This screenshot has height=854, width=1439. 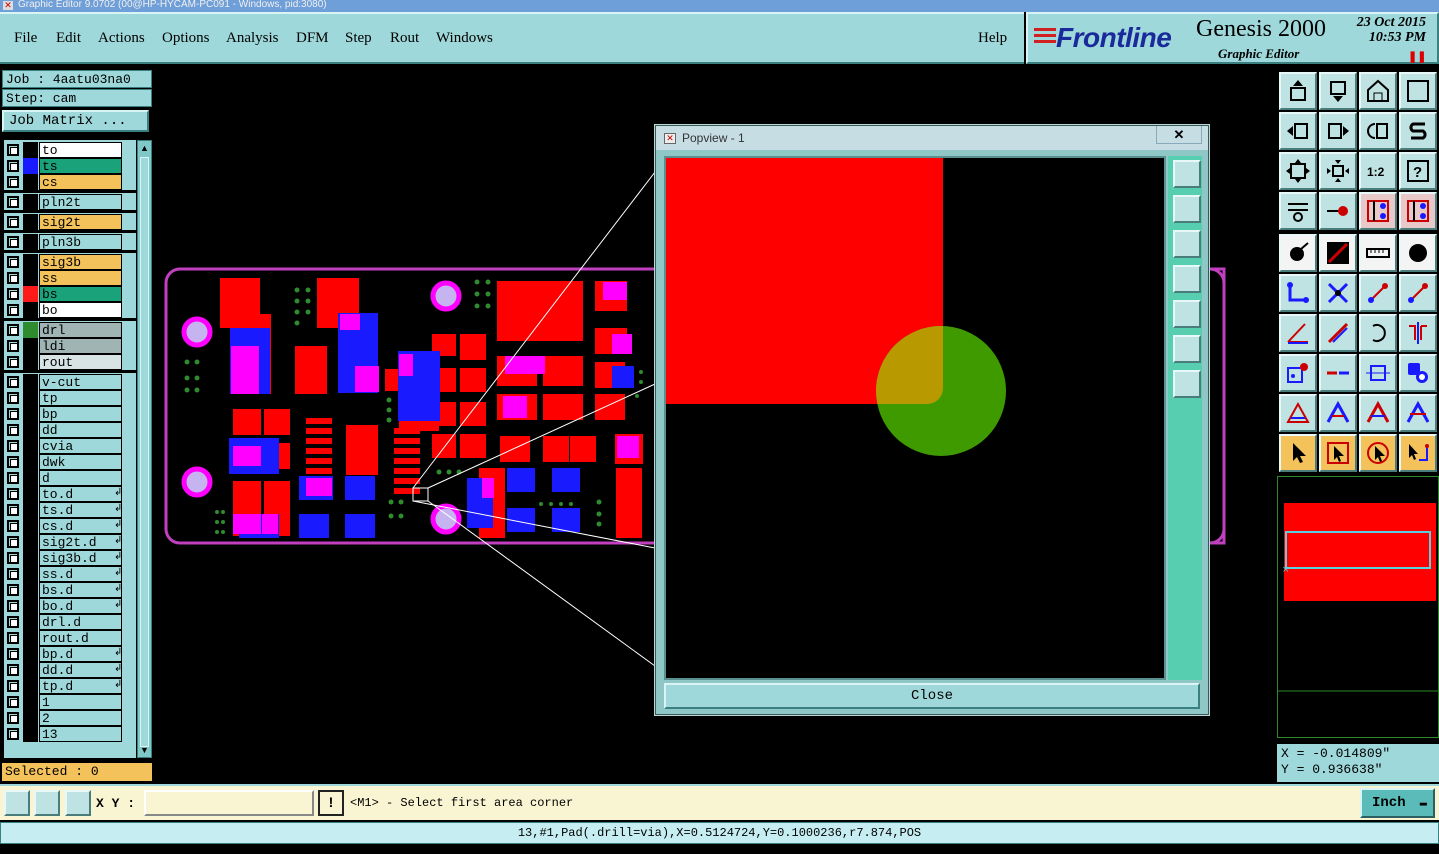 I want to click on layer-row-to: to, so click(x=70, y=150).